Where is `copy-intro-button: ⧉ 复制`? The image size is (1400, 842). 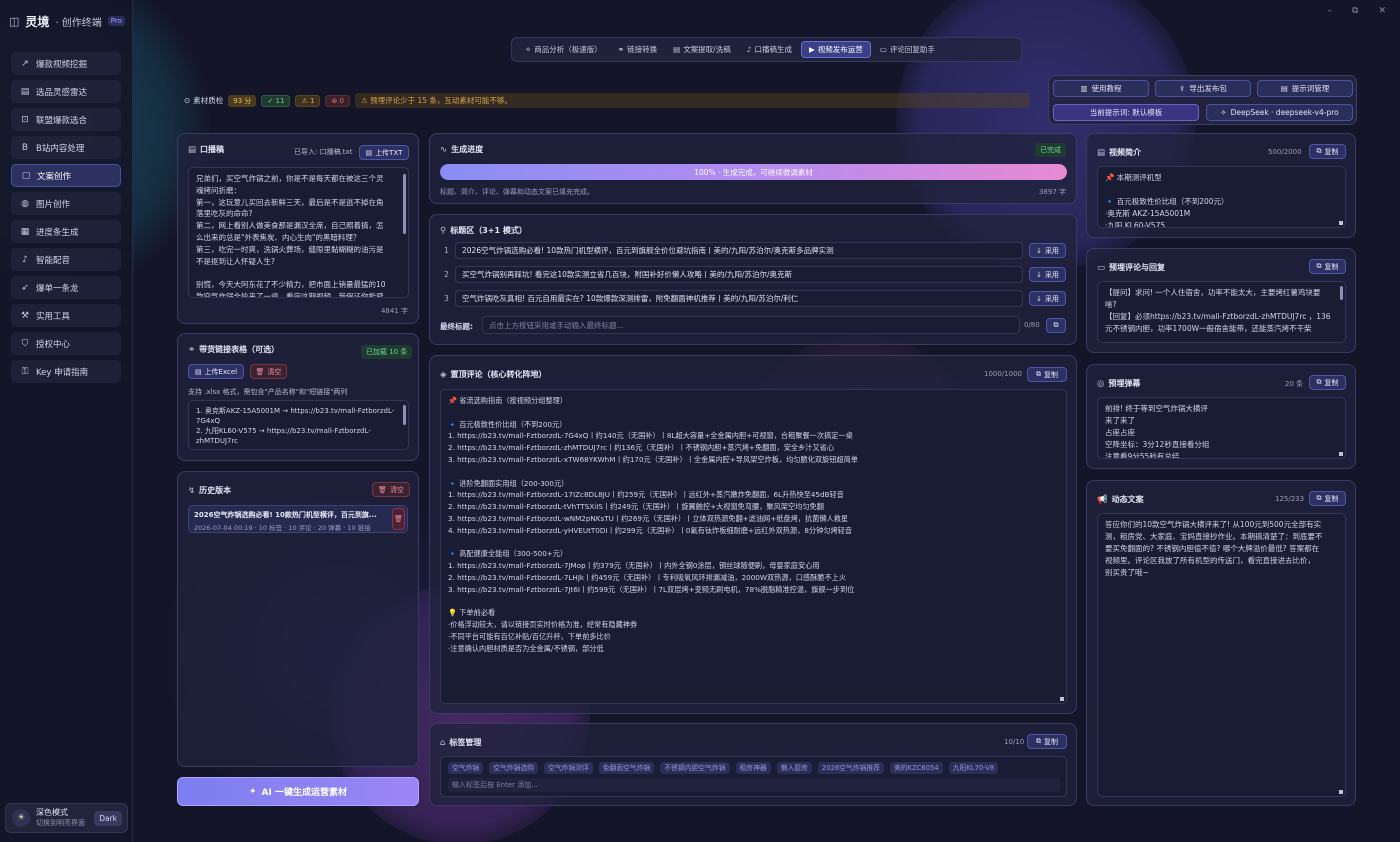
copy-intro-button: ⧉ 复制 is located at coordinates (1327, 151).